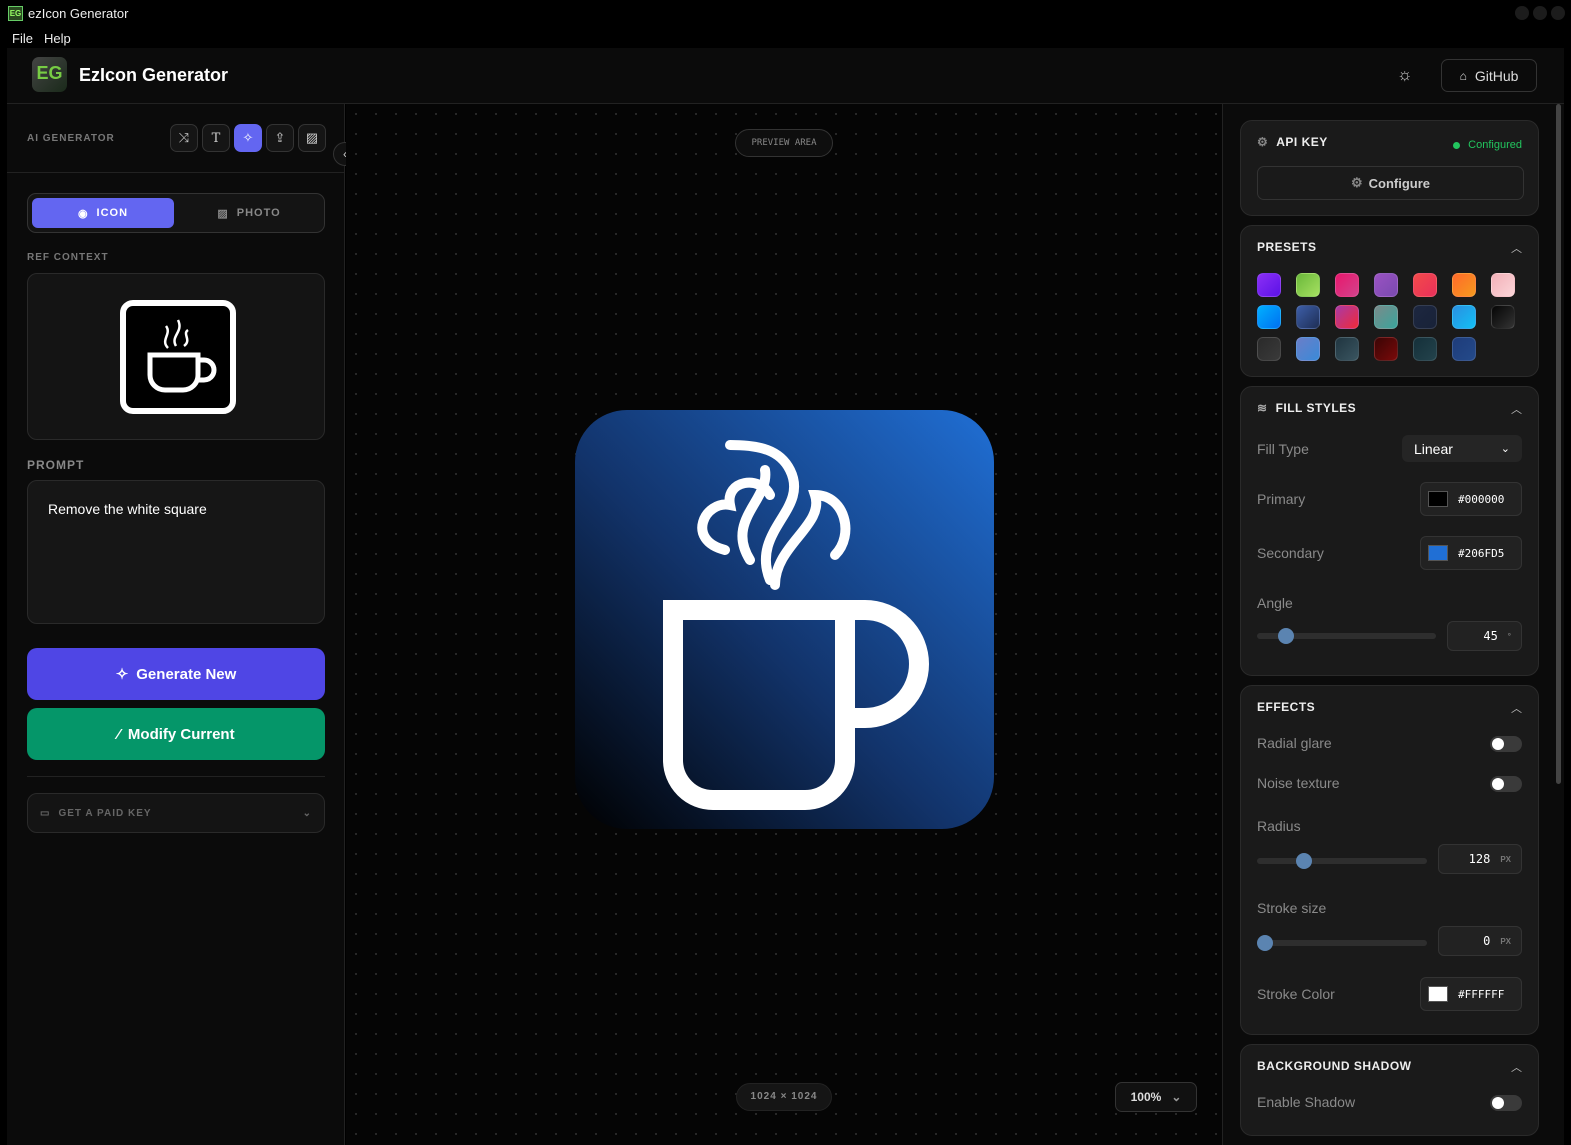  Describe the element at coordinates (248, 138) in the screenshot. I see `sparkles-icon: ✧` at that location.